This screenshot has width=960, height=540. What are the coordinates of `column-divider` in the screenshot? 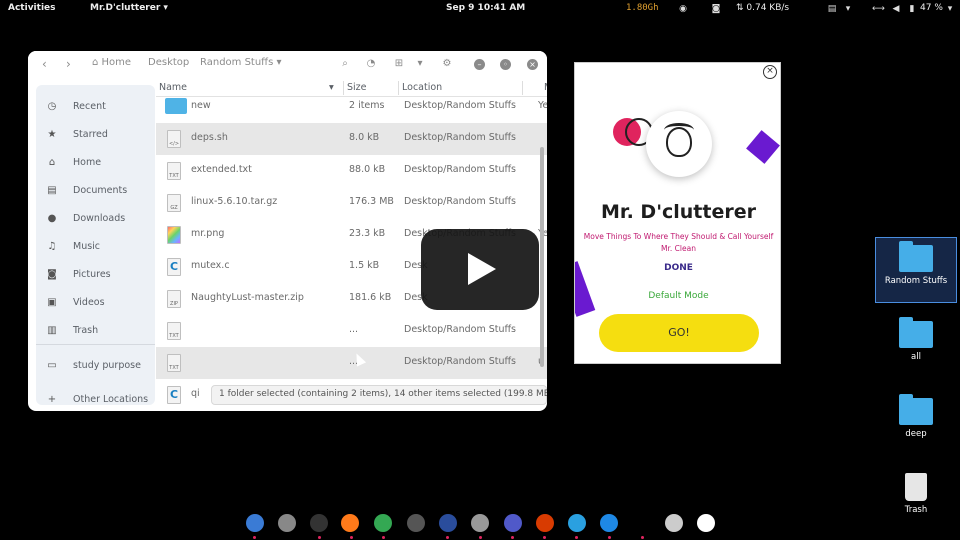 It's located at (343, 88).